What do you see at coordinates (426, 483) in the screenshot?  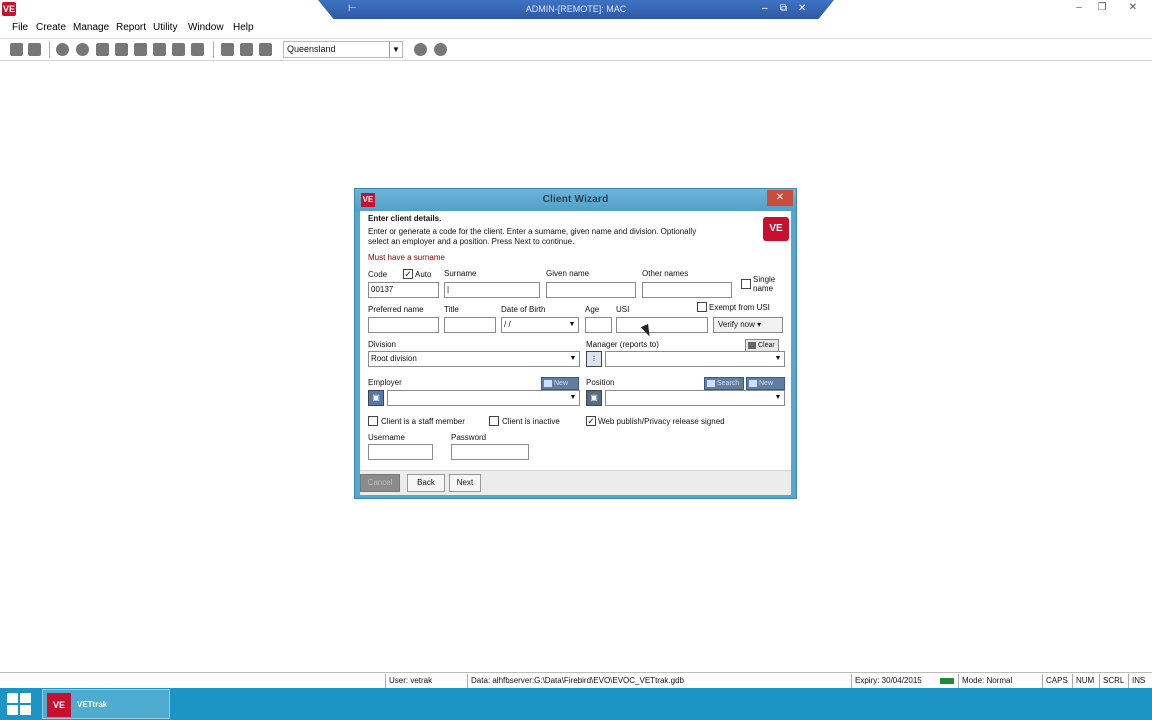 I see `back-button: Back` at bounding box center [426, 483].